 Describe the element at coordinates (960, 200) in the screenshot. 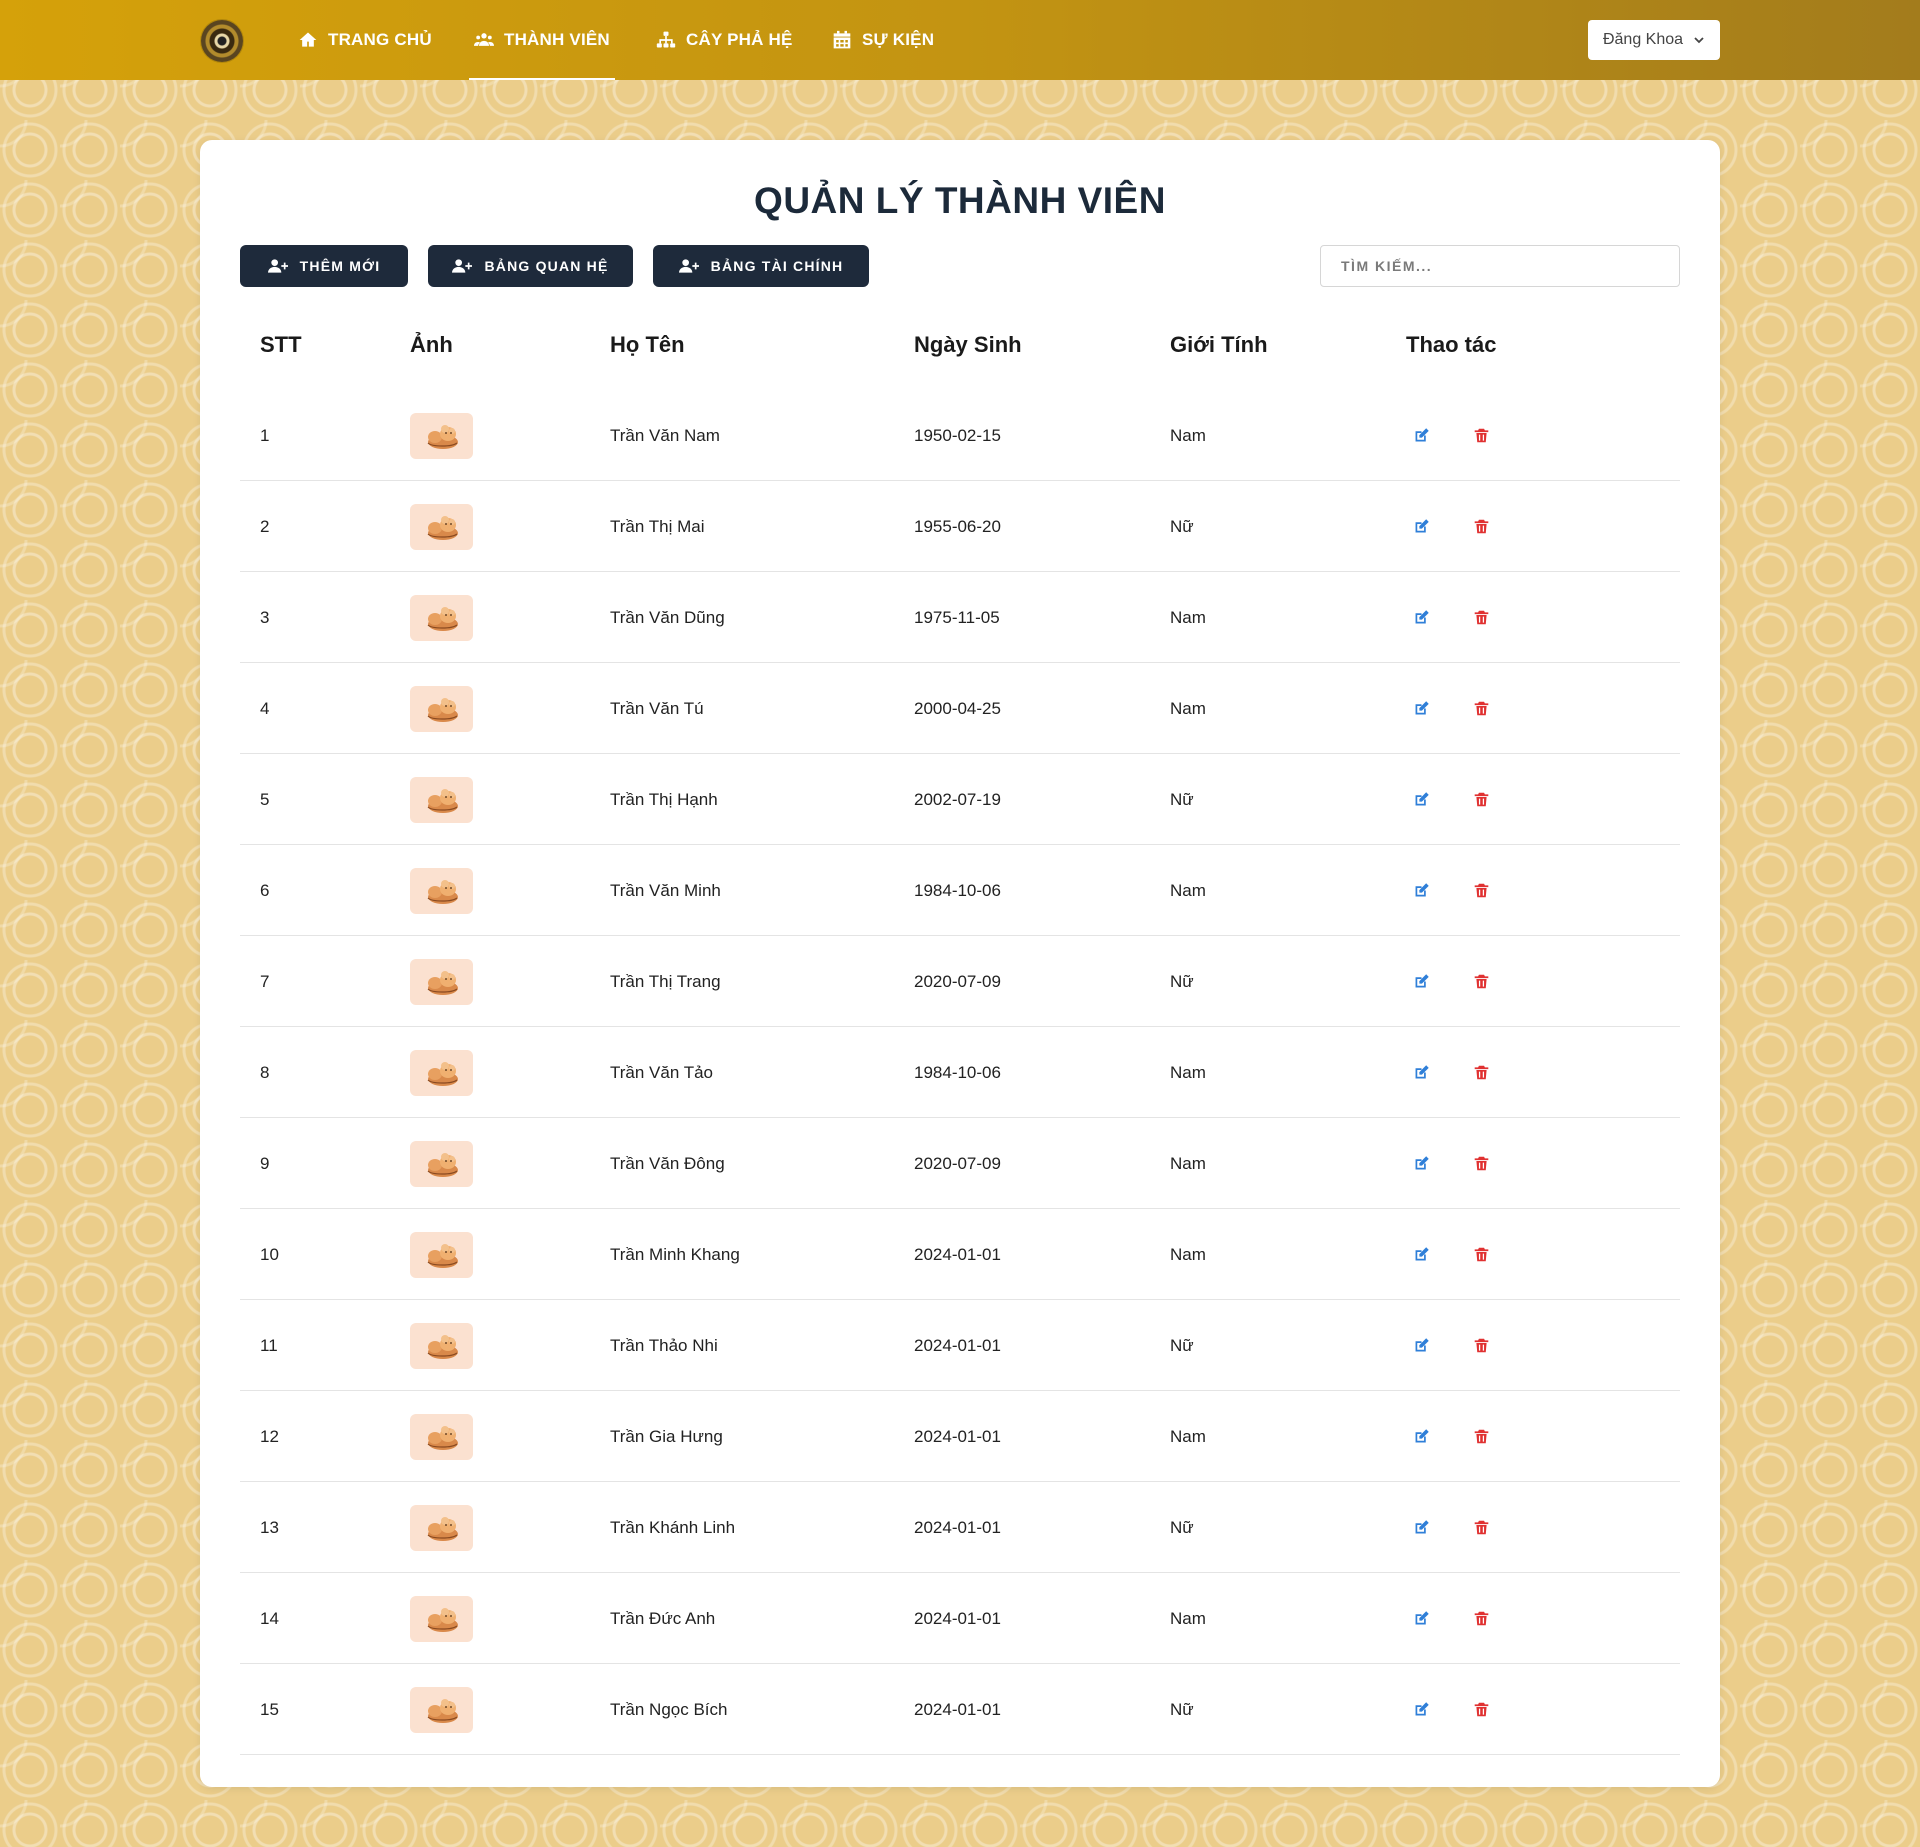

I see `page-title: QUẢN LÝ THÀNH VIÊN` at that location.